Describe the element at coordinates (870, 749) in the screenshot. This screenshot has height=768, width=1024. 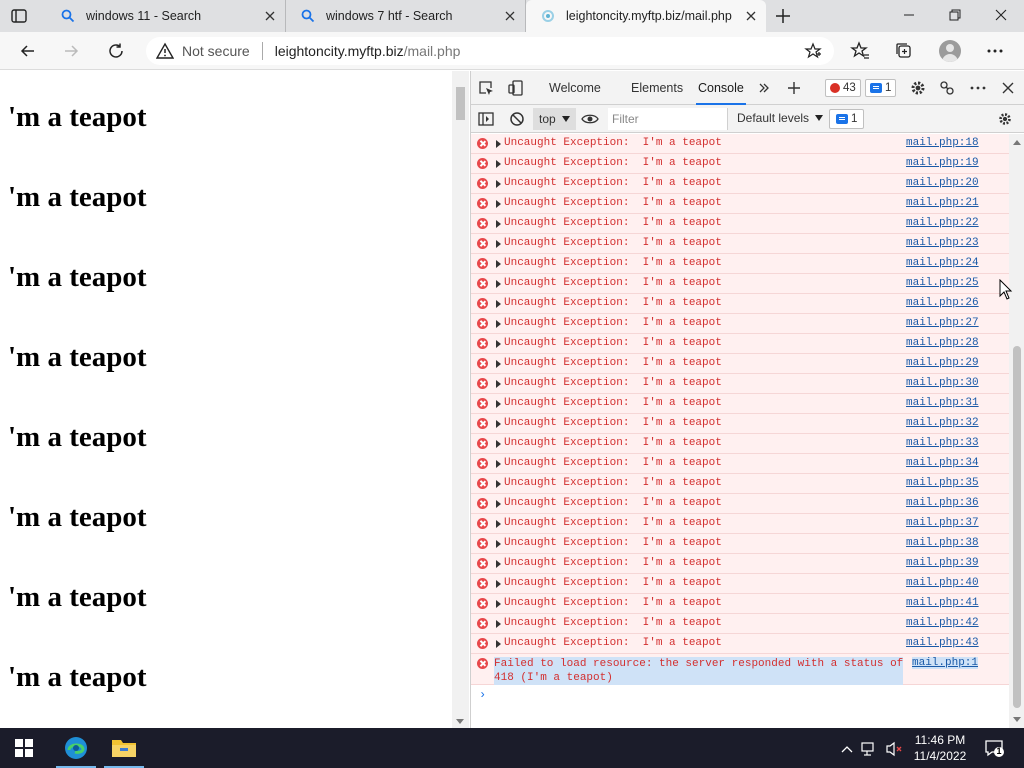
I see `network-tray` at that location.